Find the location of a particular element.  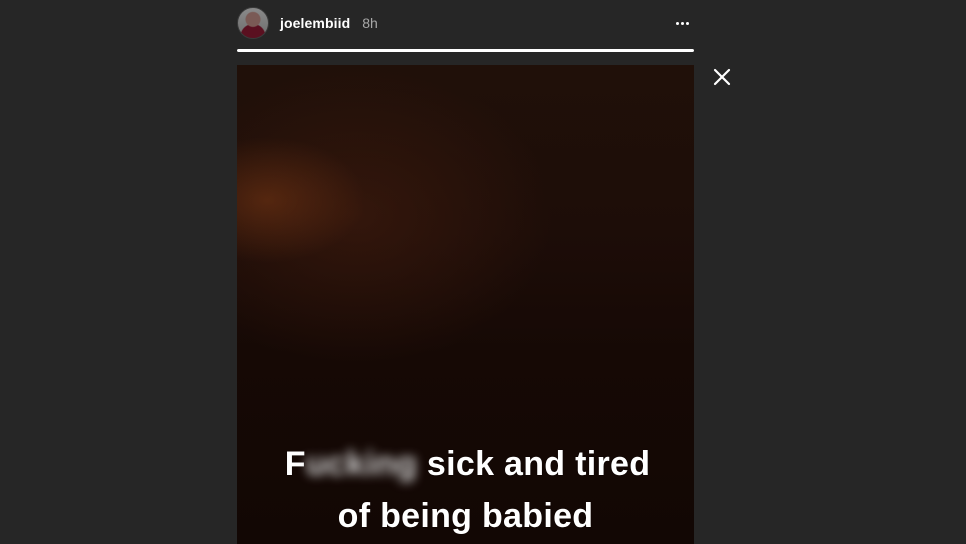

story-progress-fill is located at coordinates (465, 50).